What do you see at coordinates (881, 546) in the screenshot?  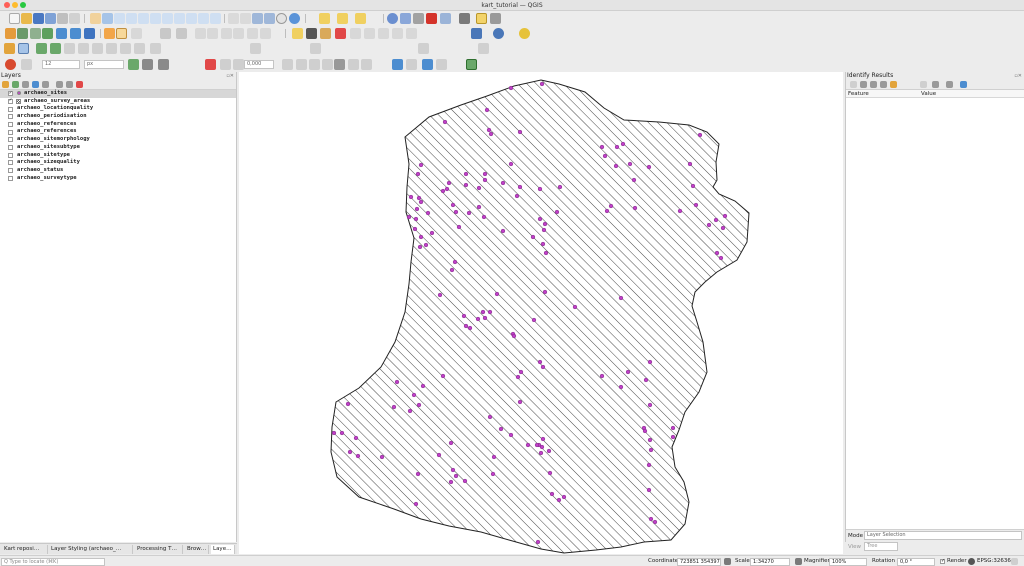 I see `view-select: Tree` at bounding box center [881, 546].